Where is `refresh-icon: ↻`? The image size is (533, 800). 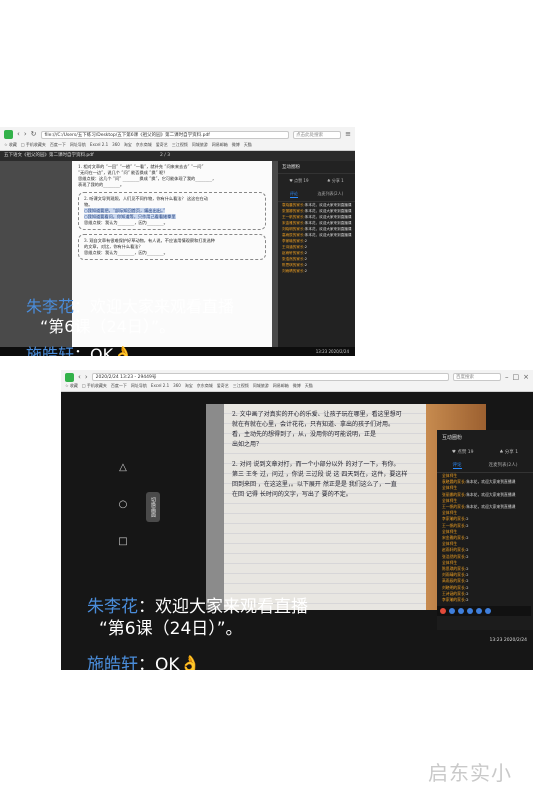 refresh-icon: ↻ is located at coordinates (34, 134).